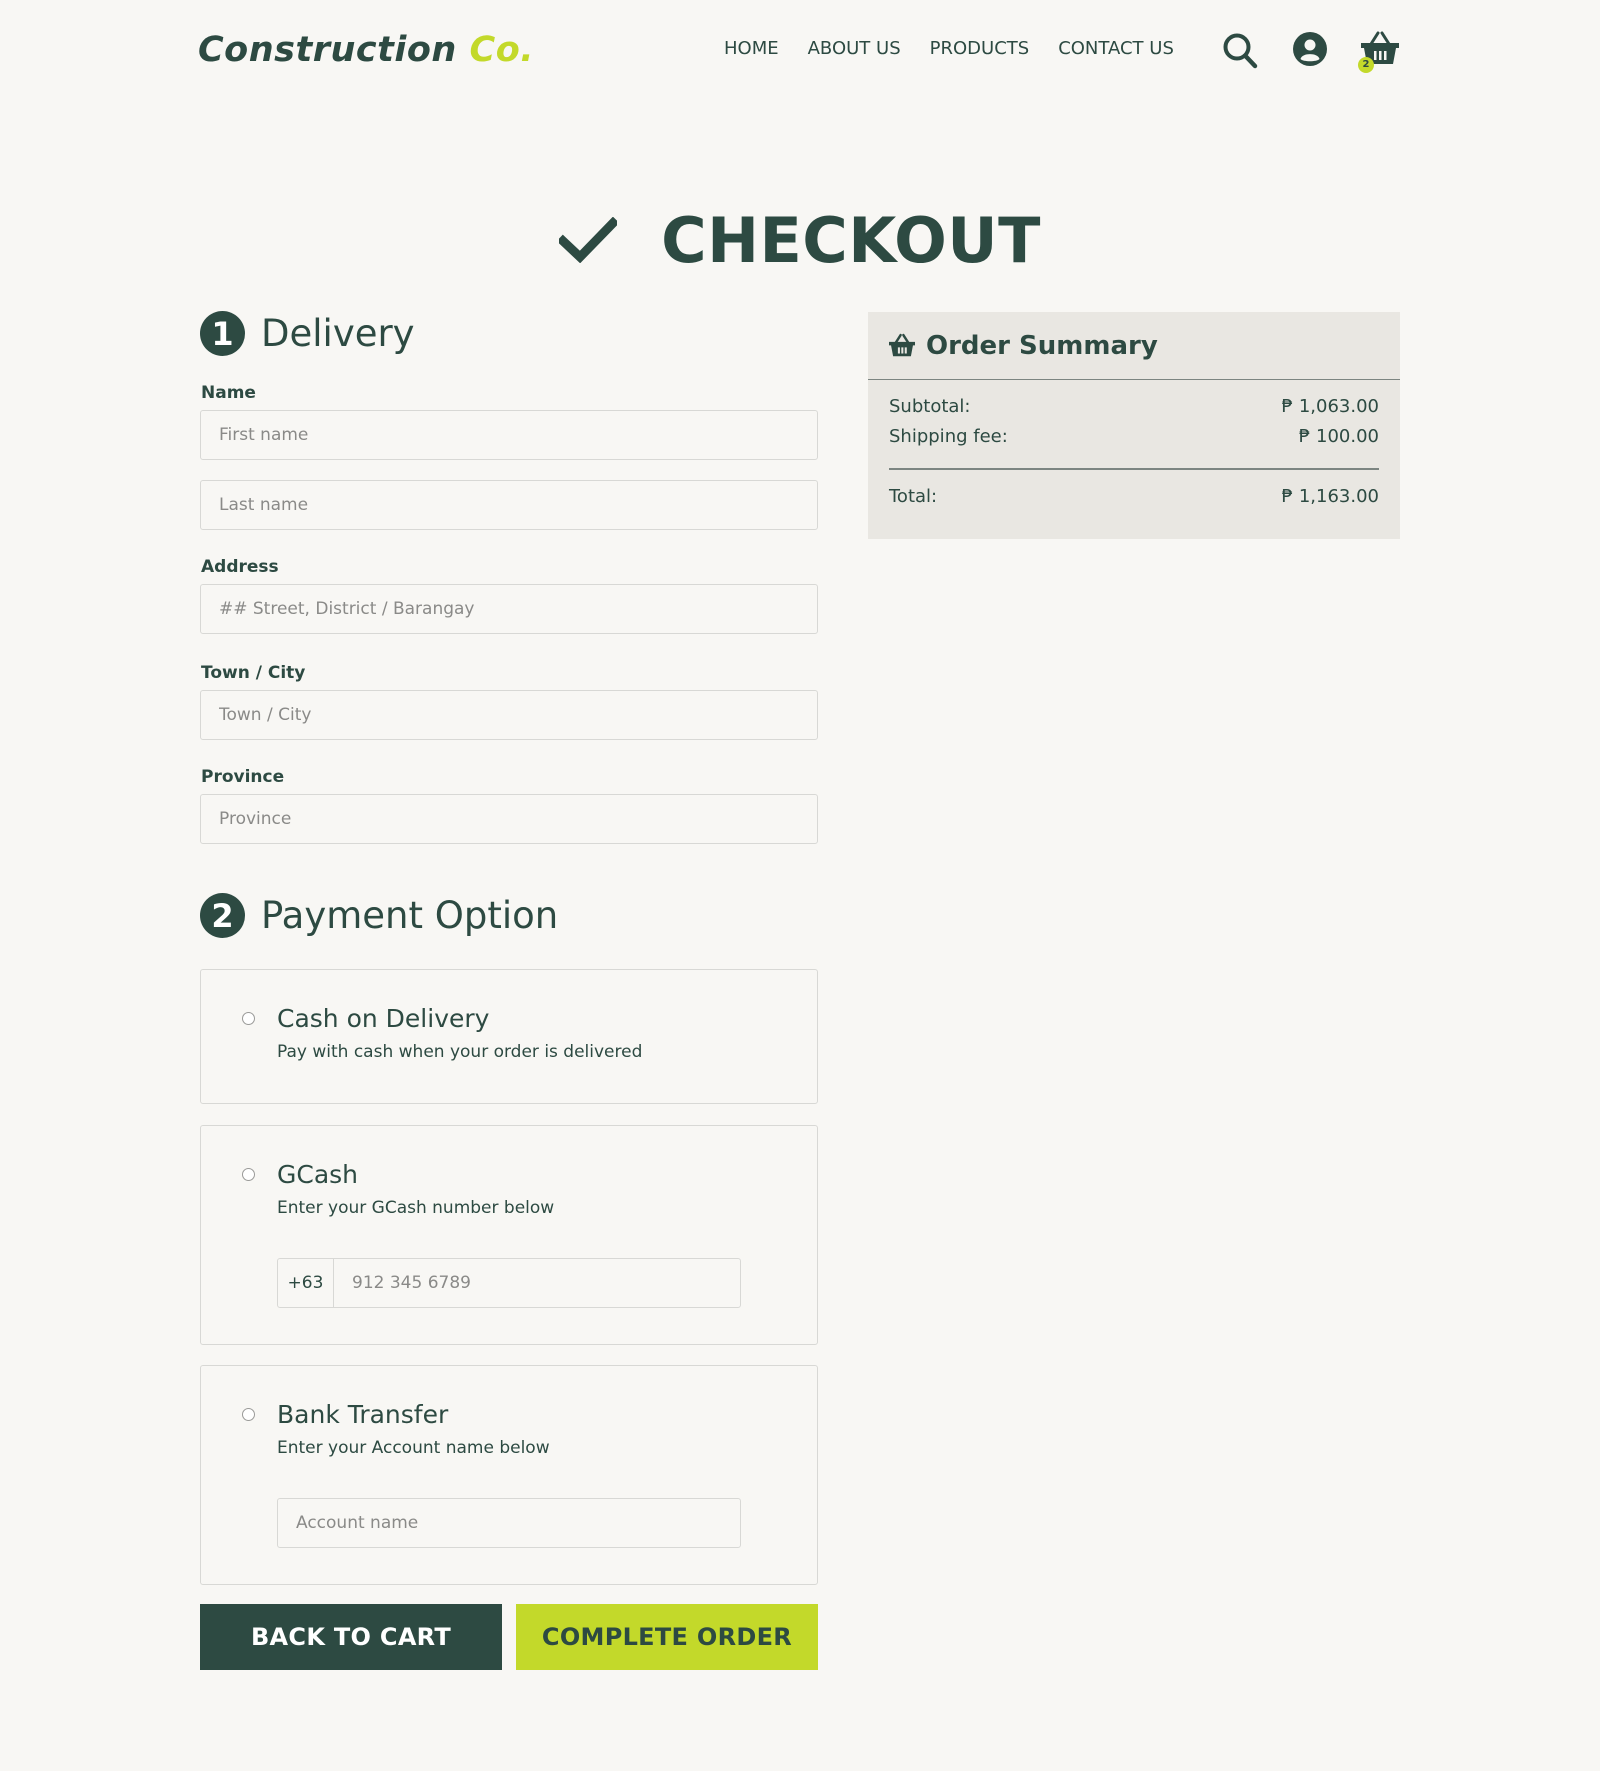  What do you see at coordinates (948, 436) in the screenshot?
I see `shipping-label: Shipping fee:` at bounding box center [948, 436].